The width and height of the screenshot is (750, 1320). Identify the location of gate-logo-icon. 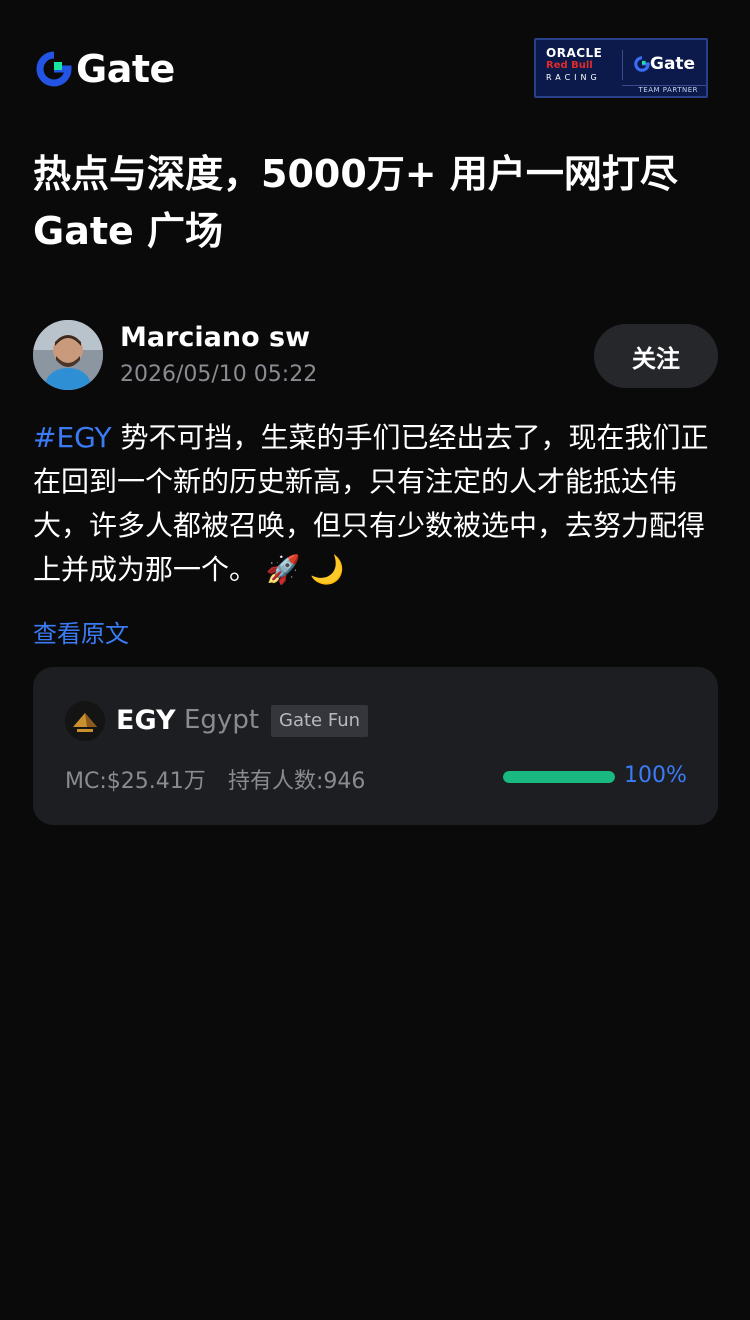
(54, 69).